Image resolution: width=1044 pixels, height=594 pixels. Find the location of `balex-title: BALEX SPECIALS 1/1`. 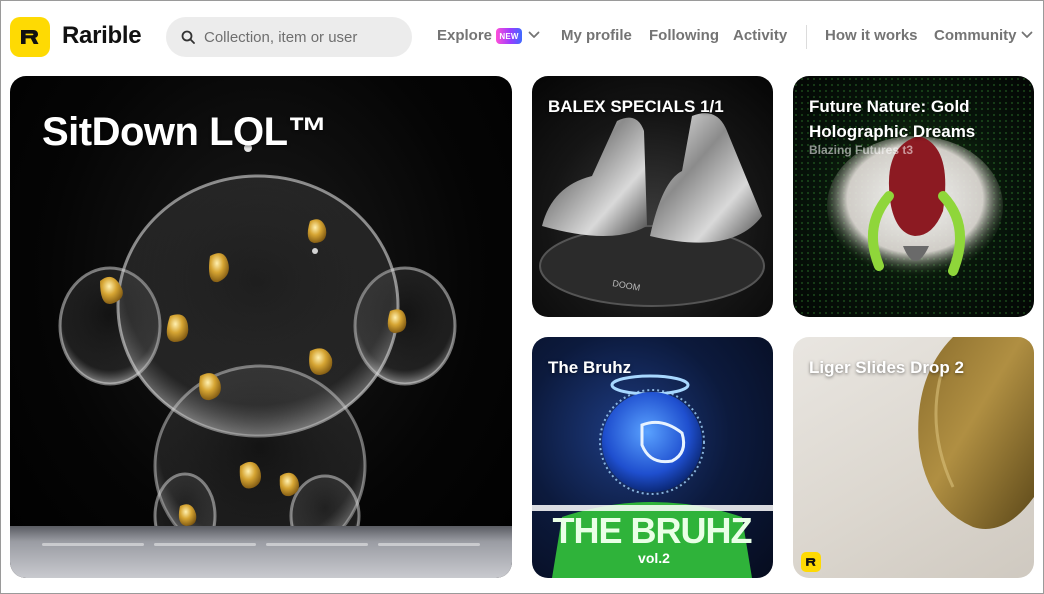

balex-title: BALEX SPECIALS 1/1 is located at coordinates (636, 106).